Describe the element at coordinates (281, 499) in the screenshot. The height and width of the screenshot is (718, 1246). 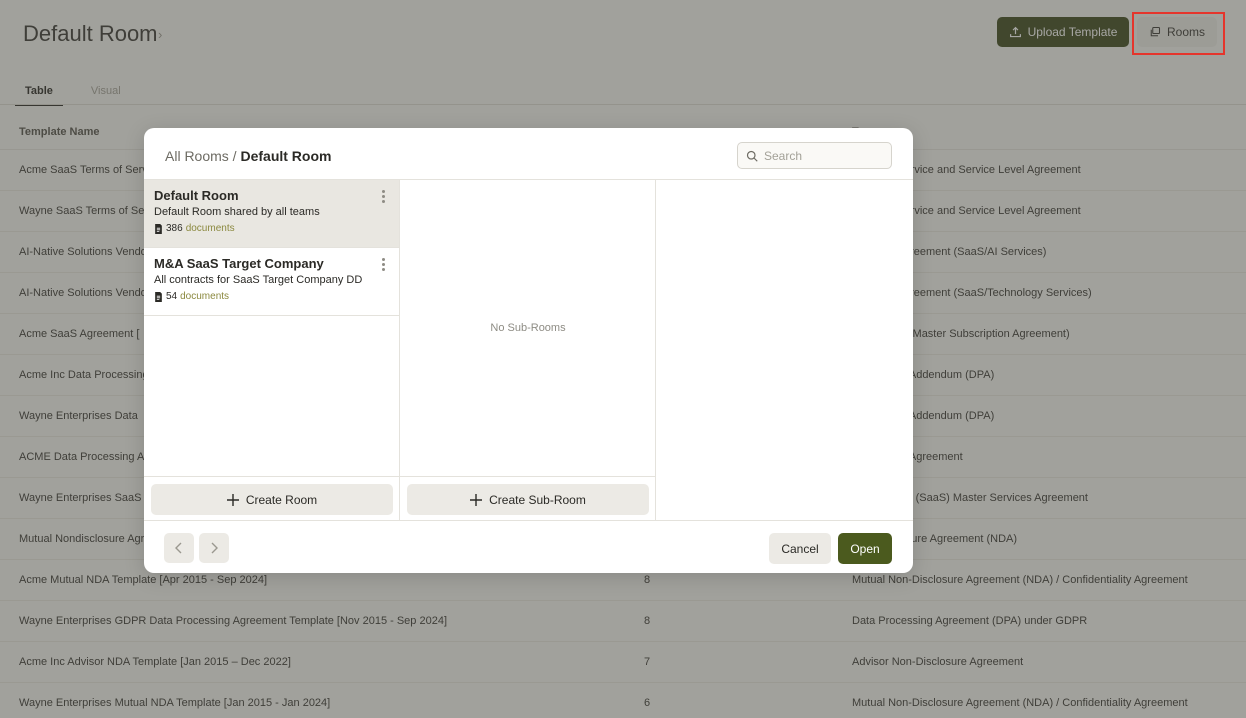
I see `create-room-label: Create Room` at that location.